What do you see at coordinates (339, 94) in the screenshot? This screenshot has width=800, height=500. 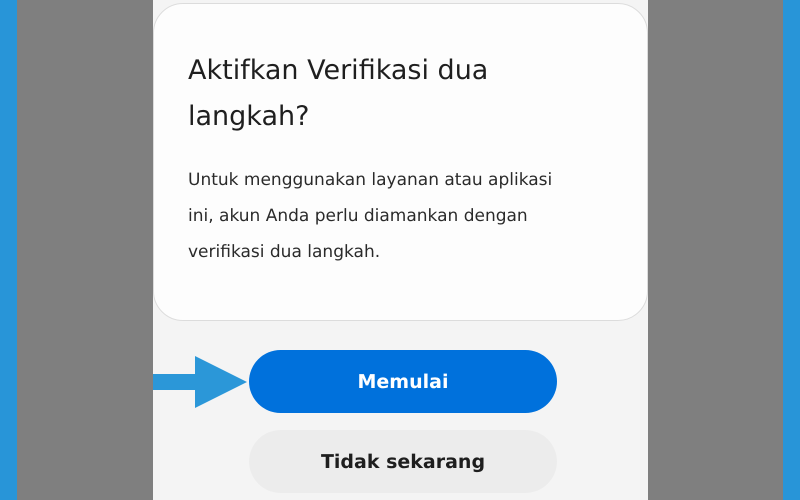 I see `dialog-title: Aktifkan Verifikasi dua langkah?` at bounding box center [339, 94].